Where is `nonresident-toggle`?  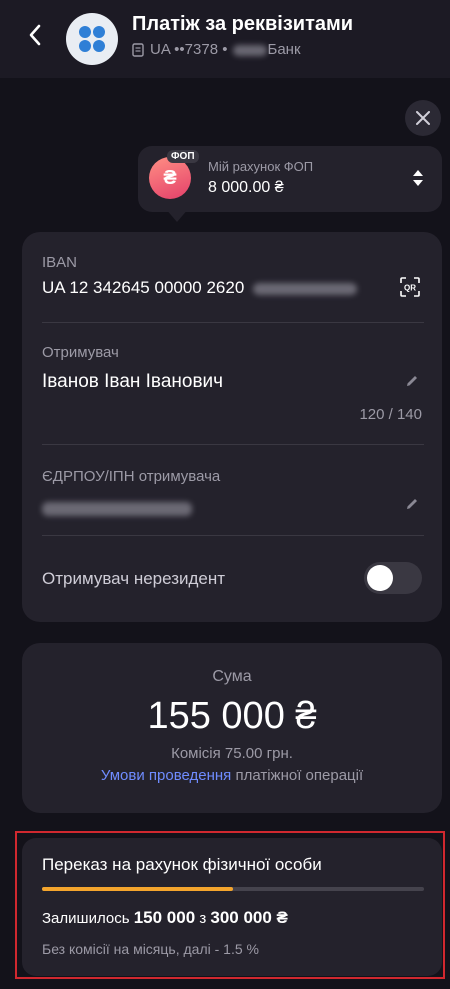
nonresident-toggle is located at coordinates (393, 578).